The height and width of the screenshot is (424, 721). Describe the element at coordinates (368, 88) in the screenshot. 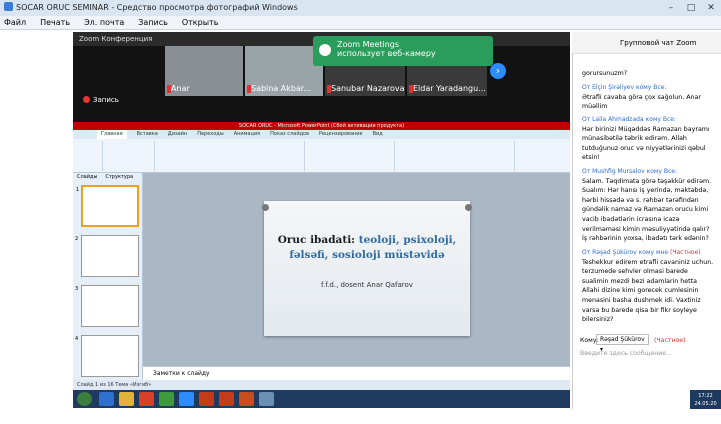

I see `participant-name: Sanubar Nazarova` at that location.